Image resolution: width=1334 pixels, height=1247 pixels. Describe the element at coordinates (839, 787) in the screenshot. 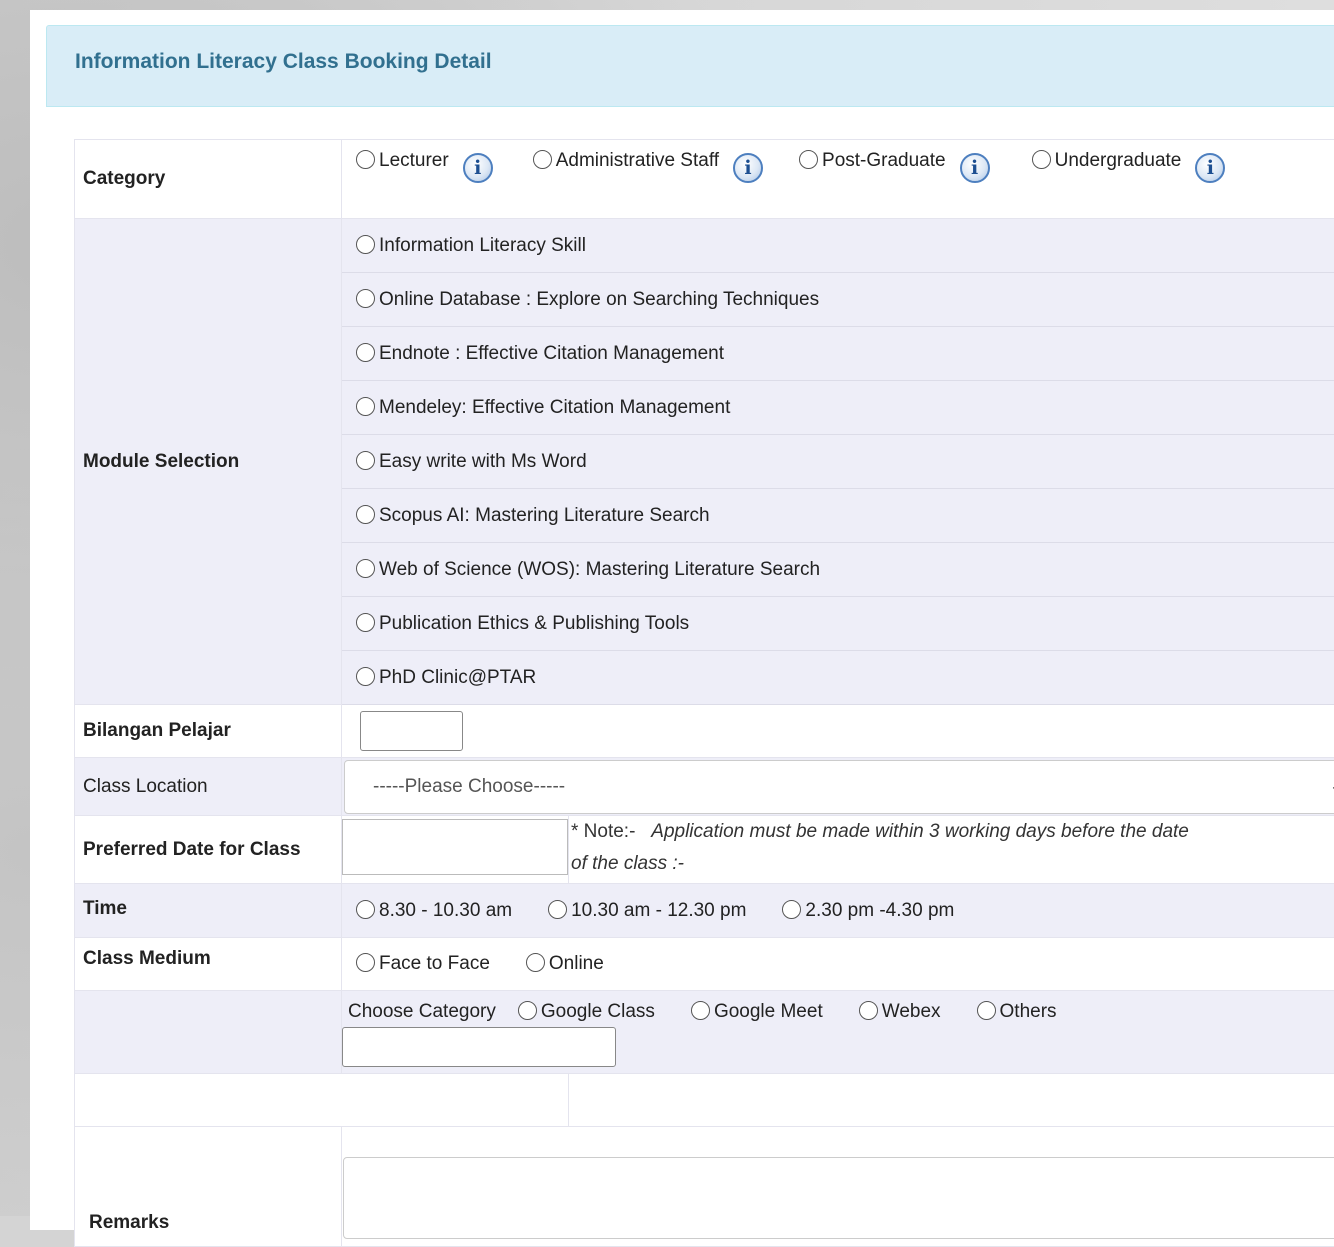

I see `location-select: -----Please Choose----- ⌄` at that location.